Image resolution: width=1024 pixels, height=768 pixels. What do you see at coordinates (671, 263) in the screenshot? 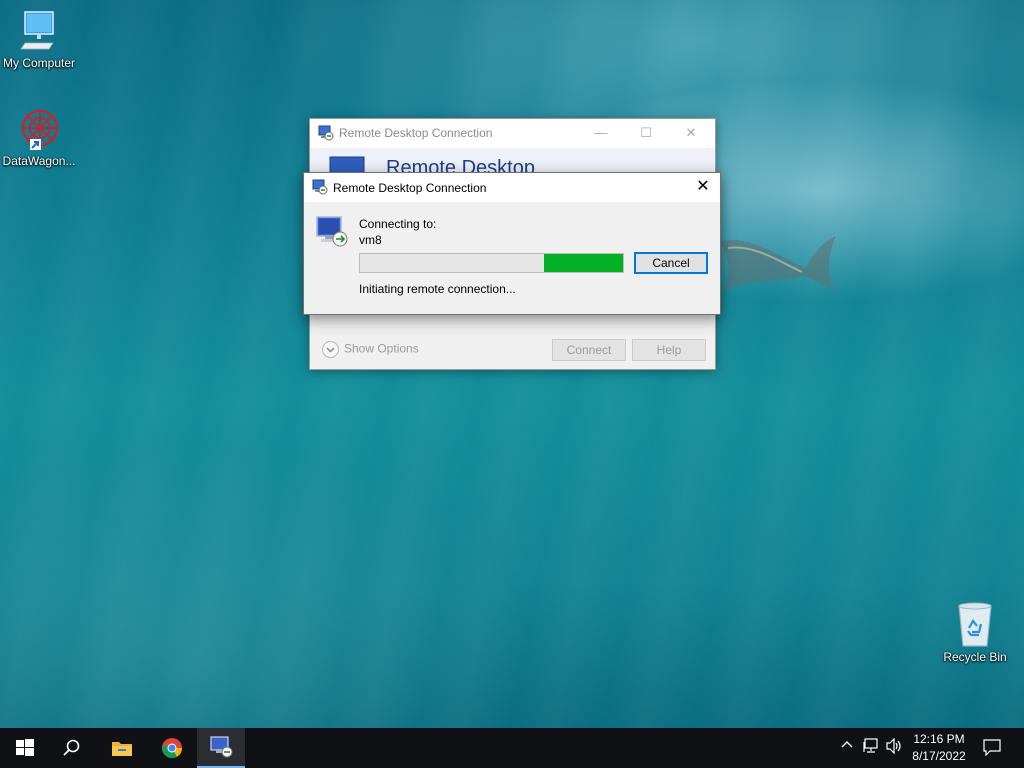
I see `cancel-button: Cancel` at bounding box center [671, 263].